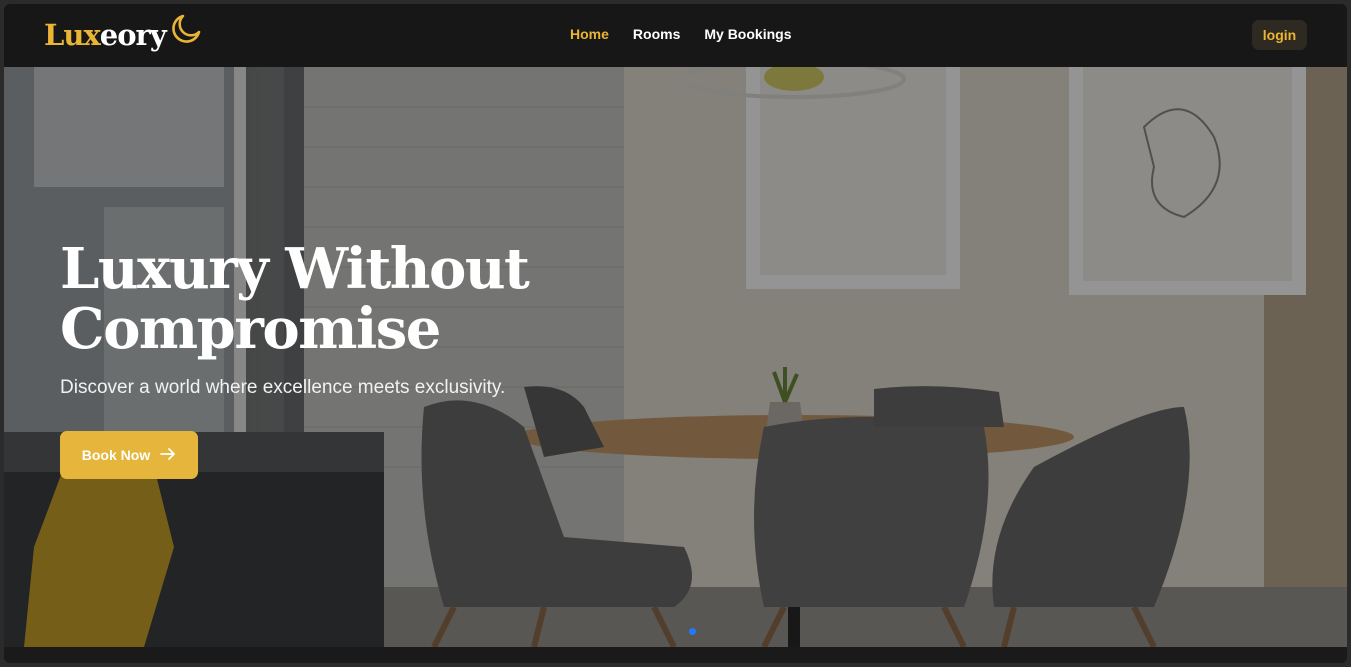 This screenshot has width=1351, height=667. Describe the element at coordinates (133, 35) in the screenshot. I see `brand-name-part2: eory` at that location.